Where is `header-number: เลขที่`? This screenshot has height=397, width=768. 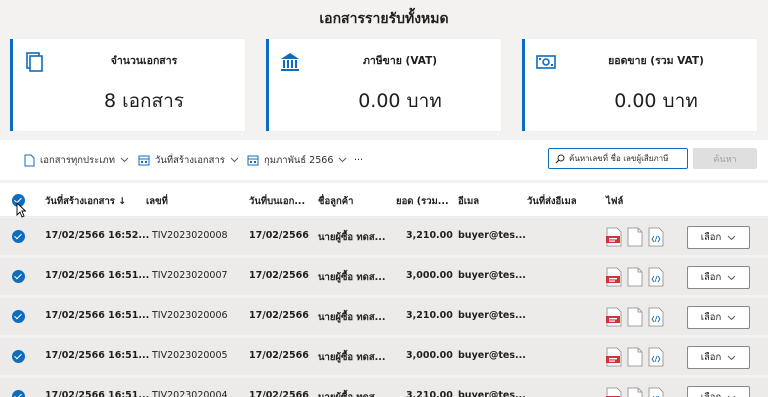 header-number: เลขที่ is located at coordinates (157, 201).